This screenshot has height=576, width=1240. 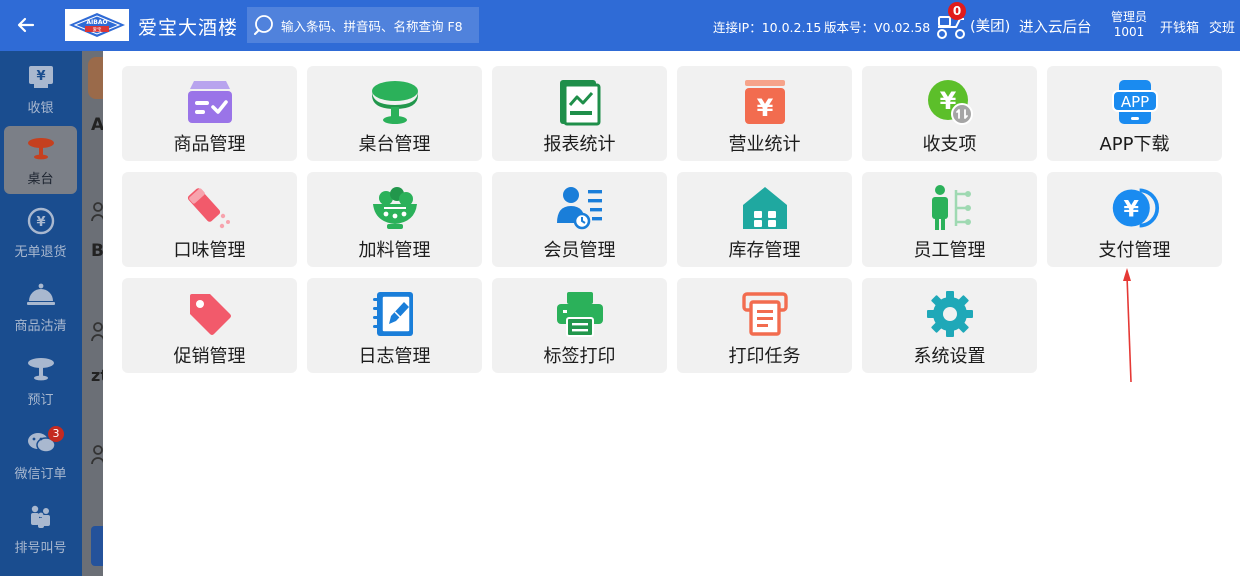 I want to click on tile-label: 员工管理, so click(x=949, y=250).